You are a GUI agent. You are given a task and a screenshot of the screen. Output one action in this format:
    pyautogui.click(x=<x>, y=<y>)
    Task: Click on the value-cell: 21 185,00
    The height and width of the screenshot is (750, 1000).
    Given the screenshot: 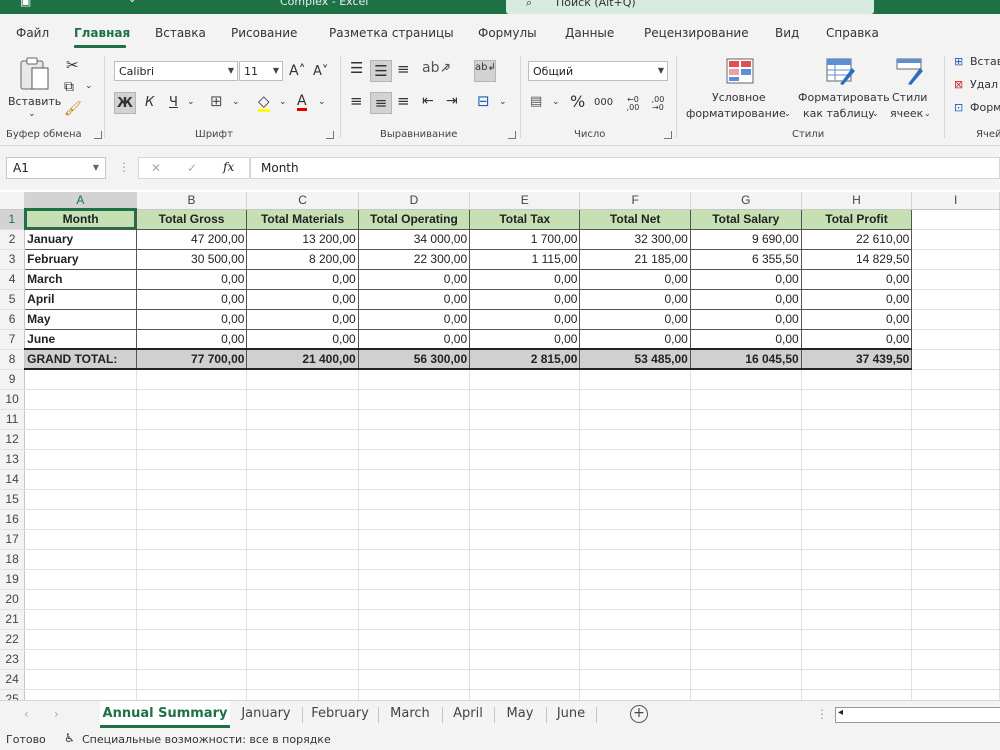 What is the action you would take?
    pyautogui.click(x=635, y=259)
    